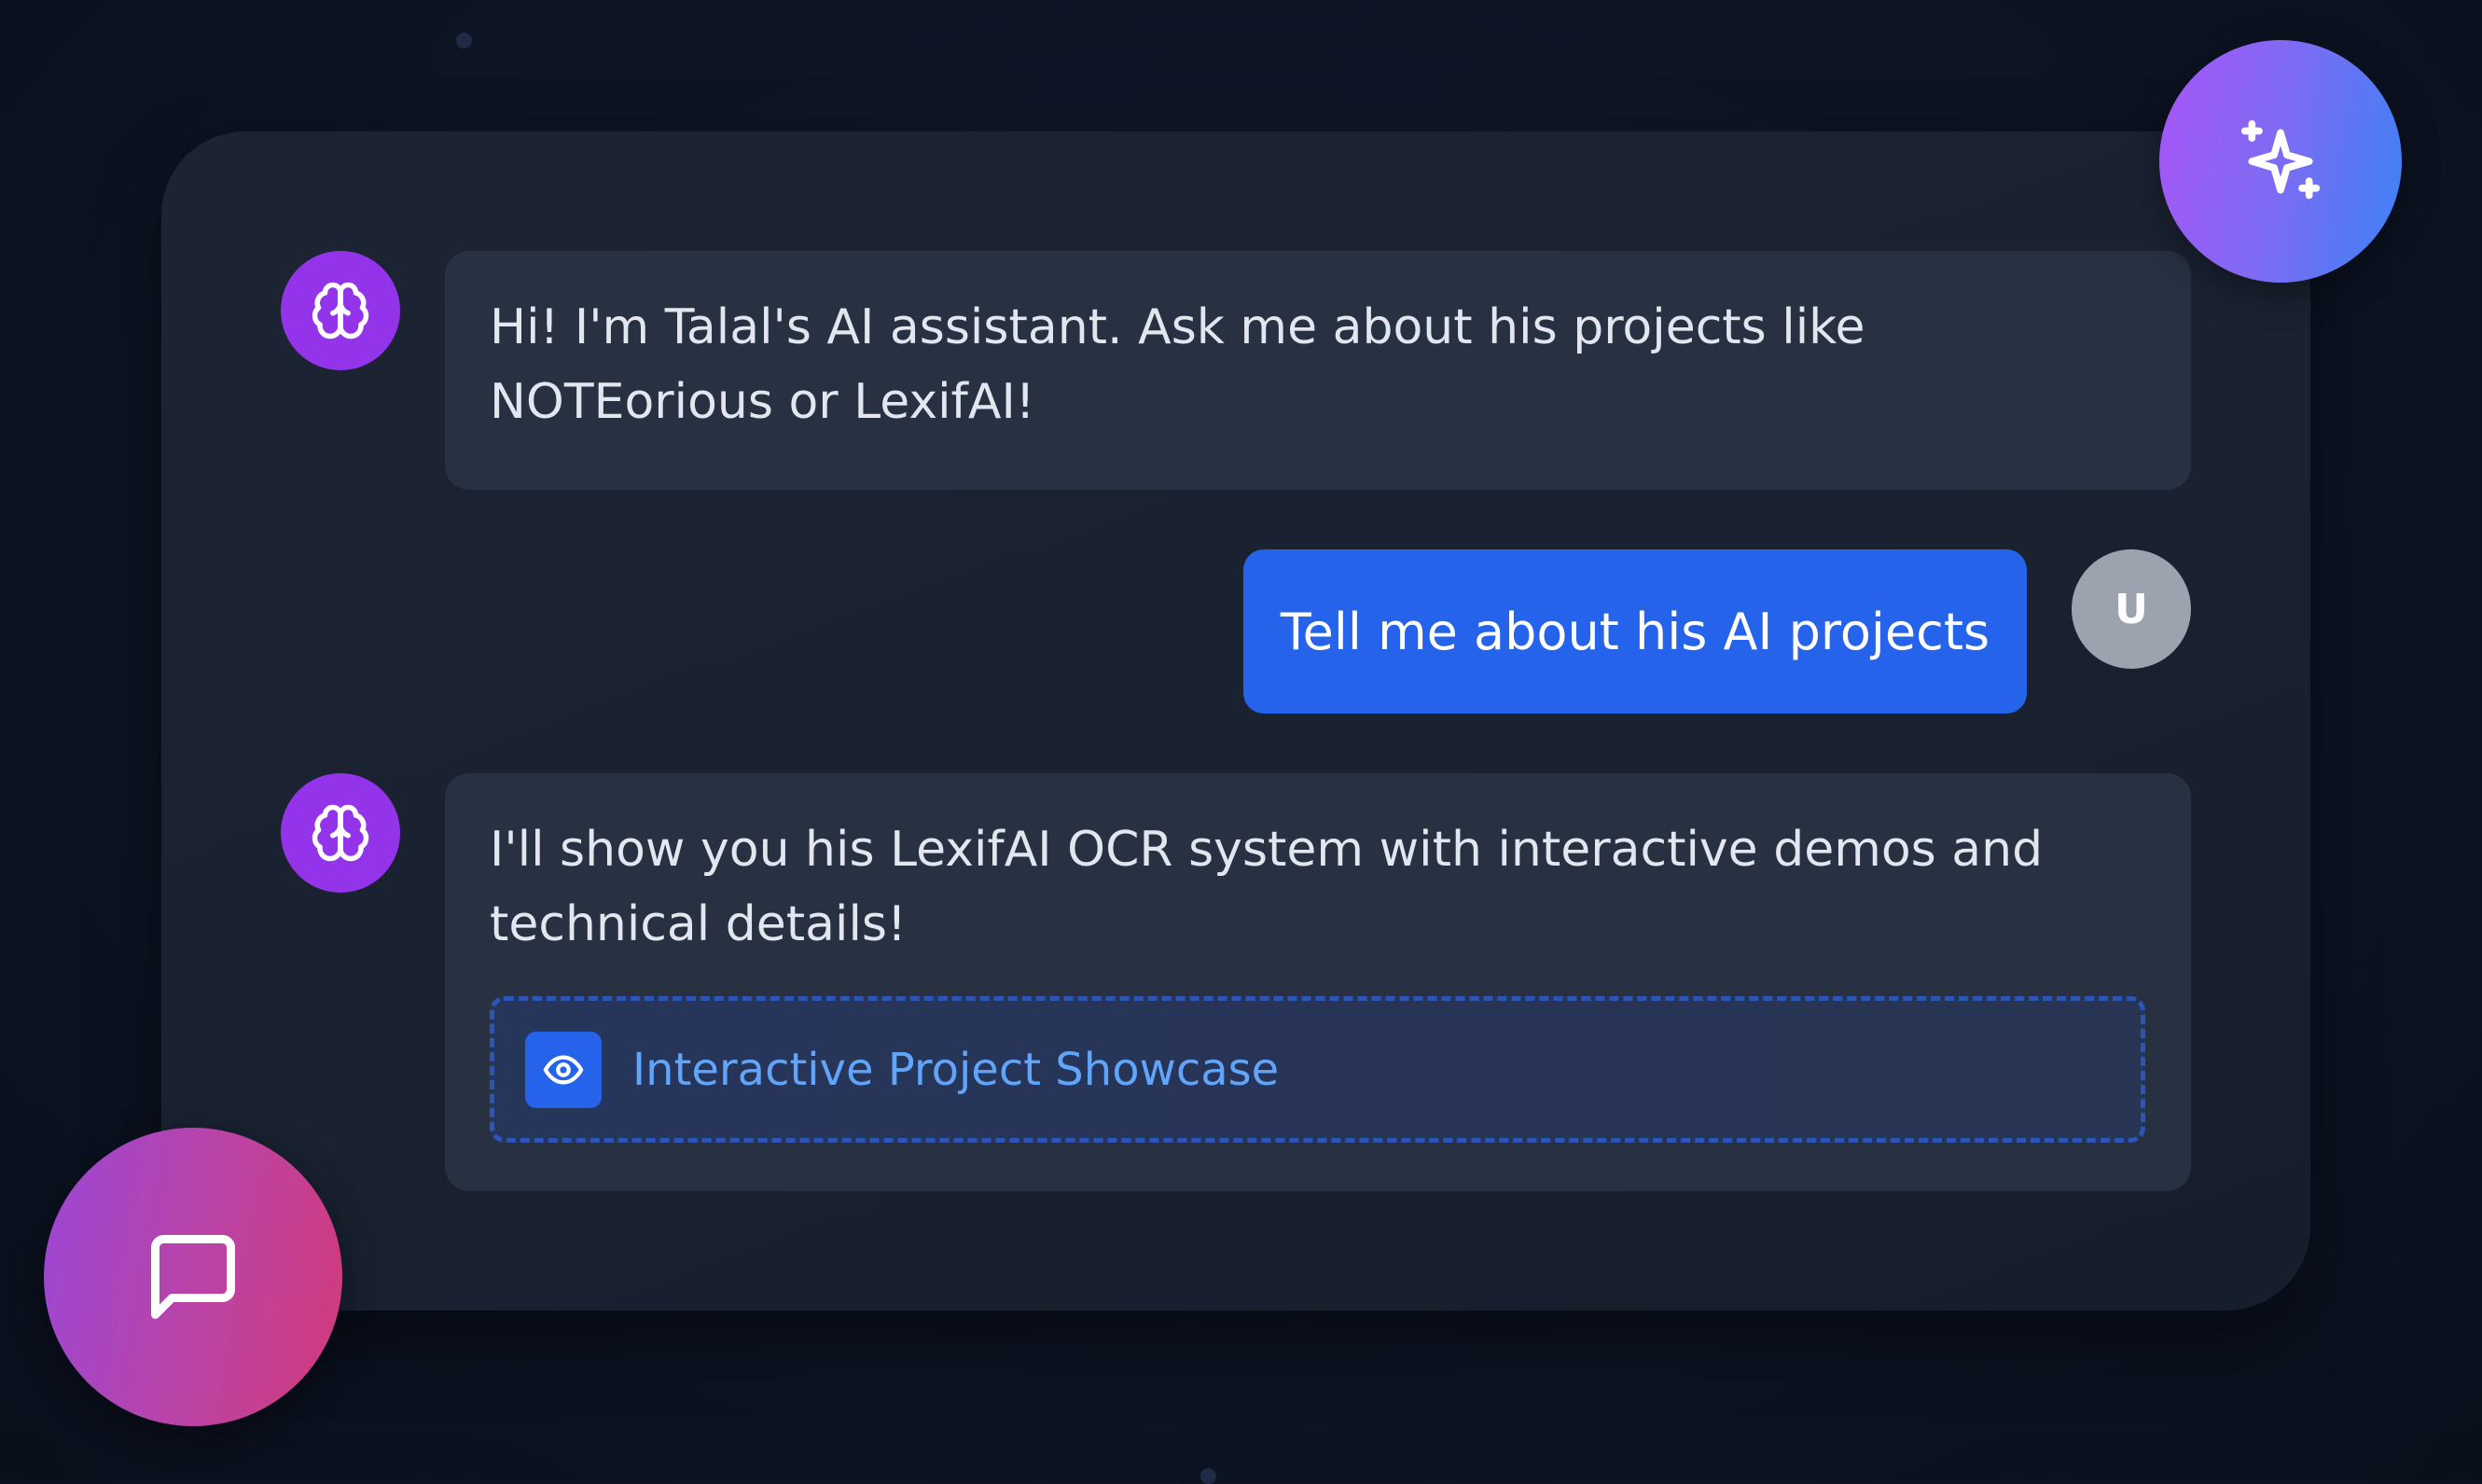 This screenshot has height=1484, width=2482. I want to click on project-showcase-link: Interactive Project Showcase, so click(1317, 1069).